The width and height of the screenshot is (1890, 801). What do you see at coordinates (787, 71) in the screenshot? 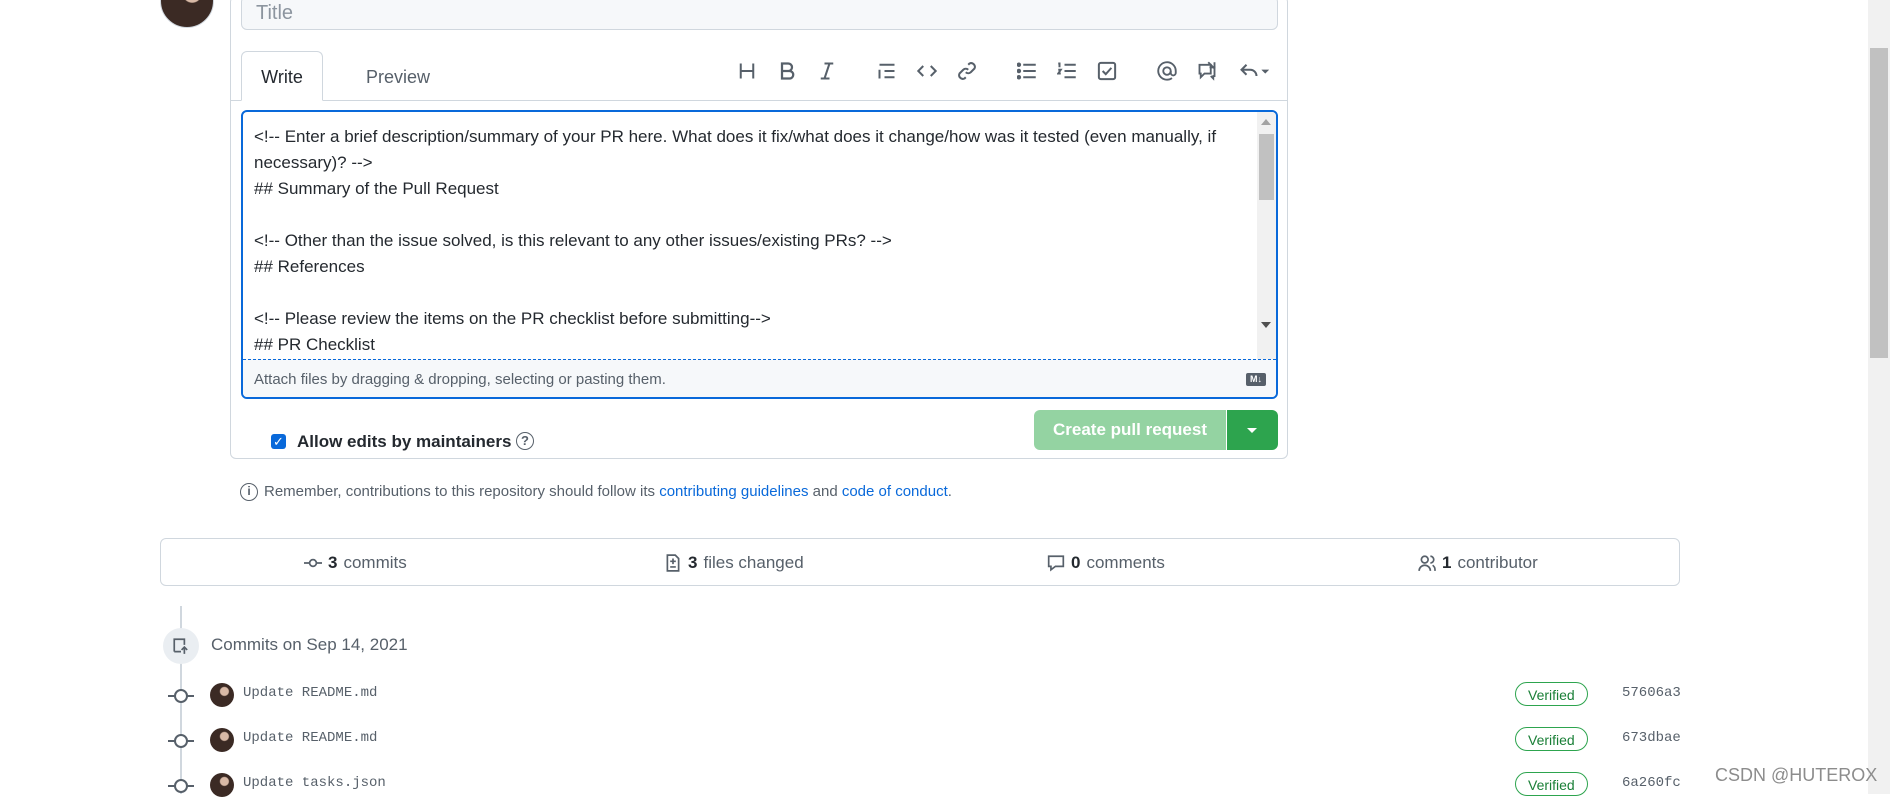
I see `bold-icon` at bounding box center [787, 71].